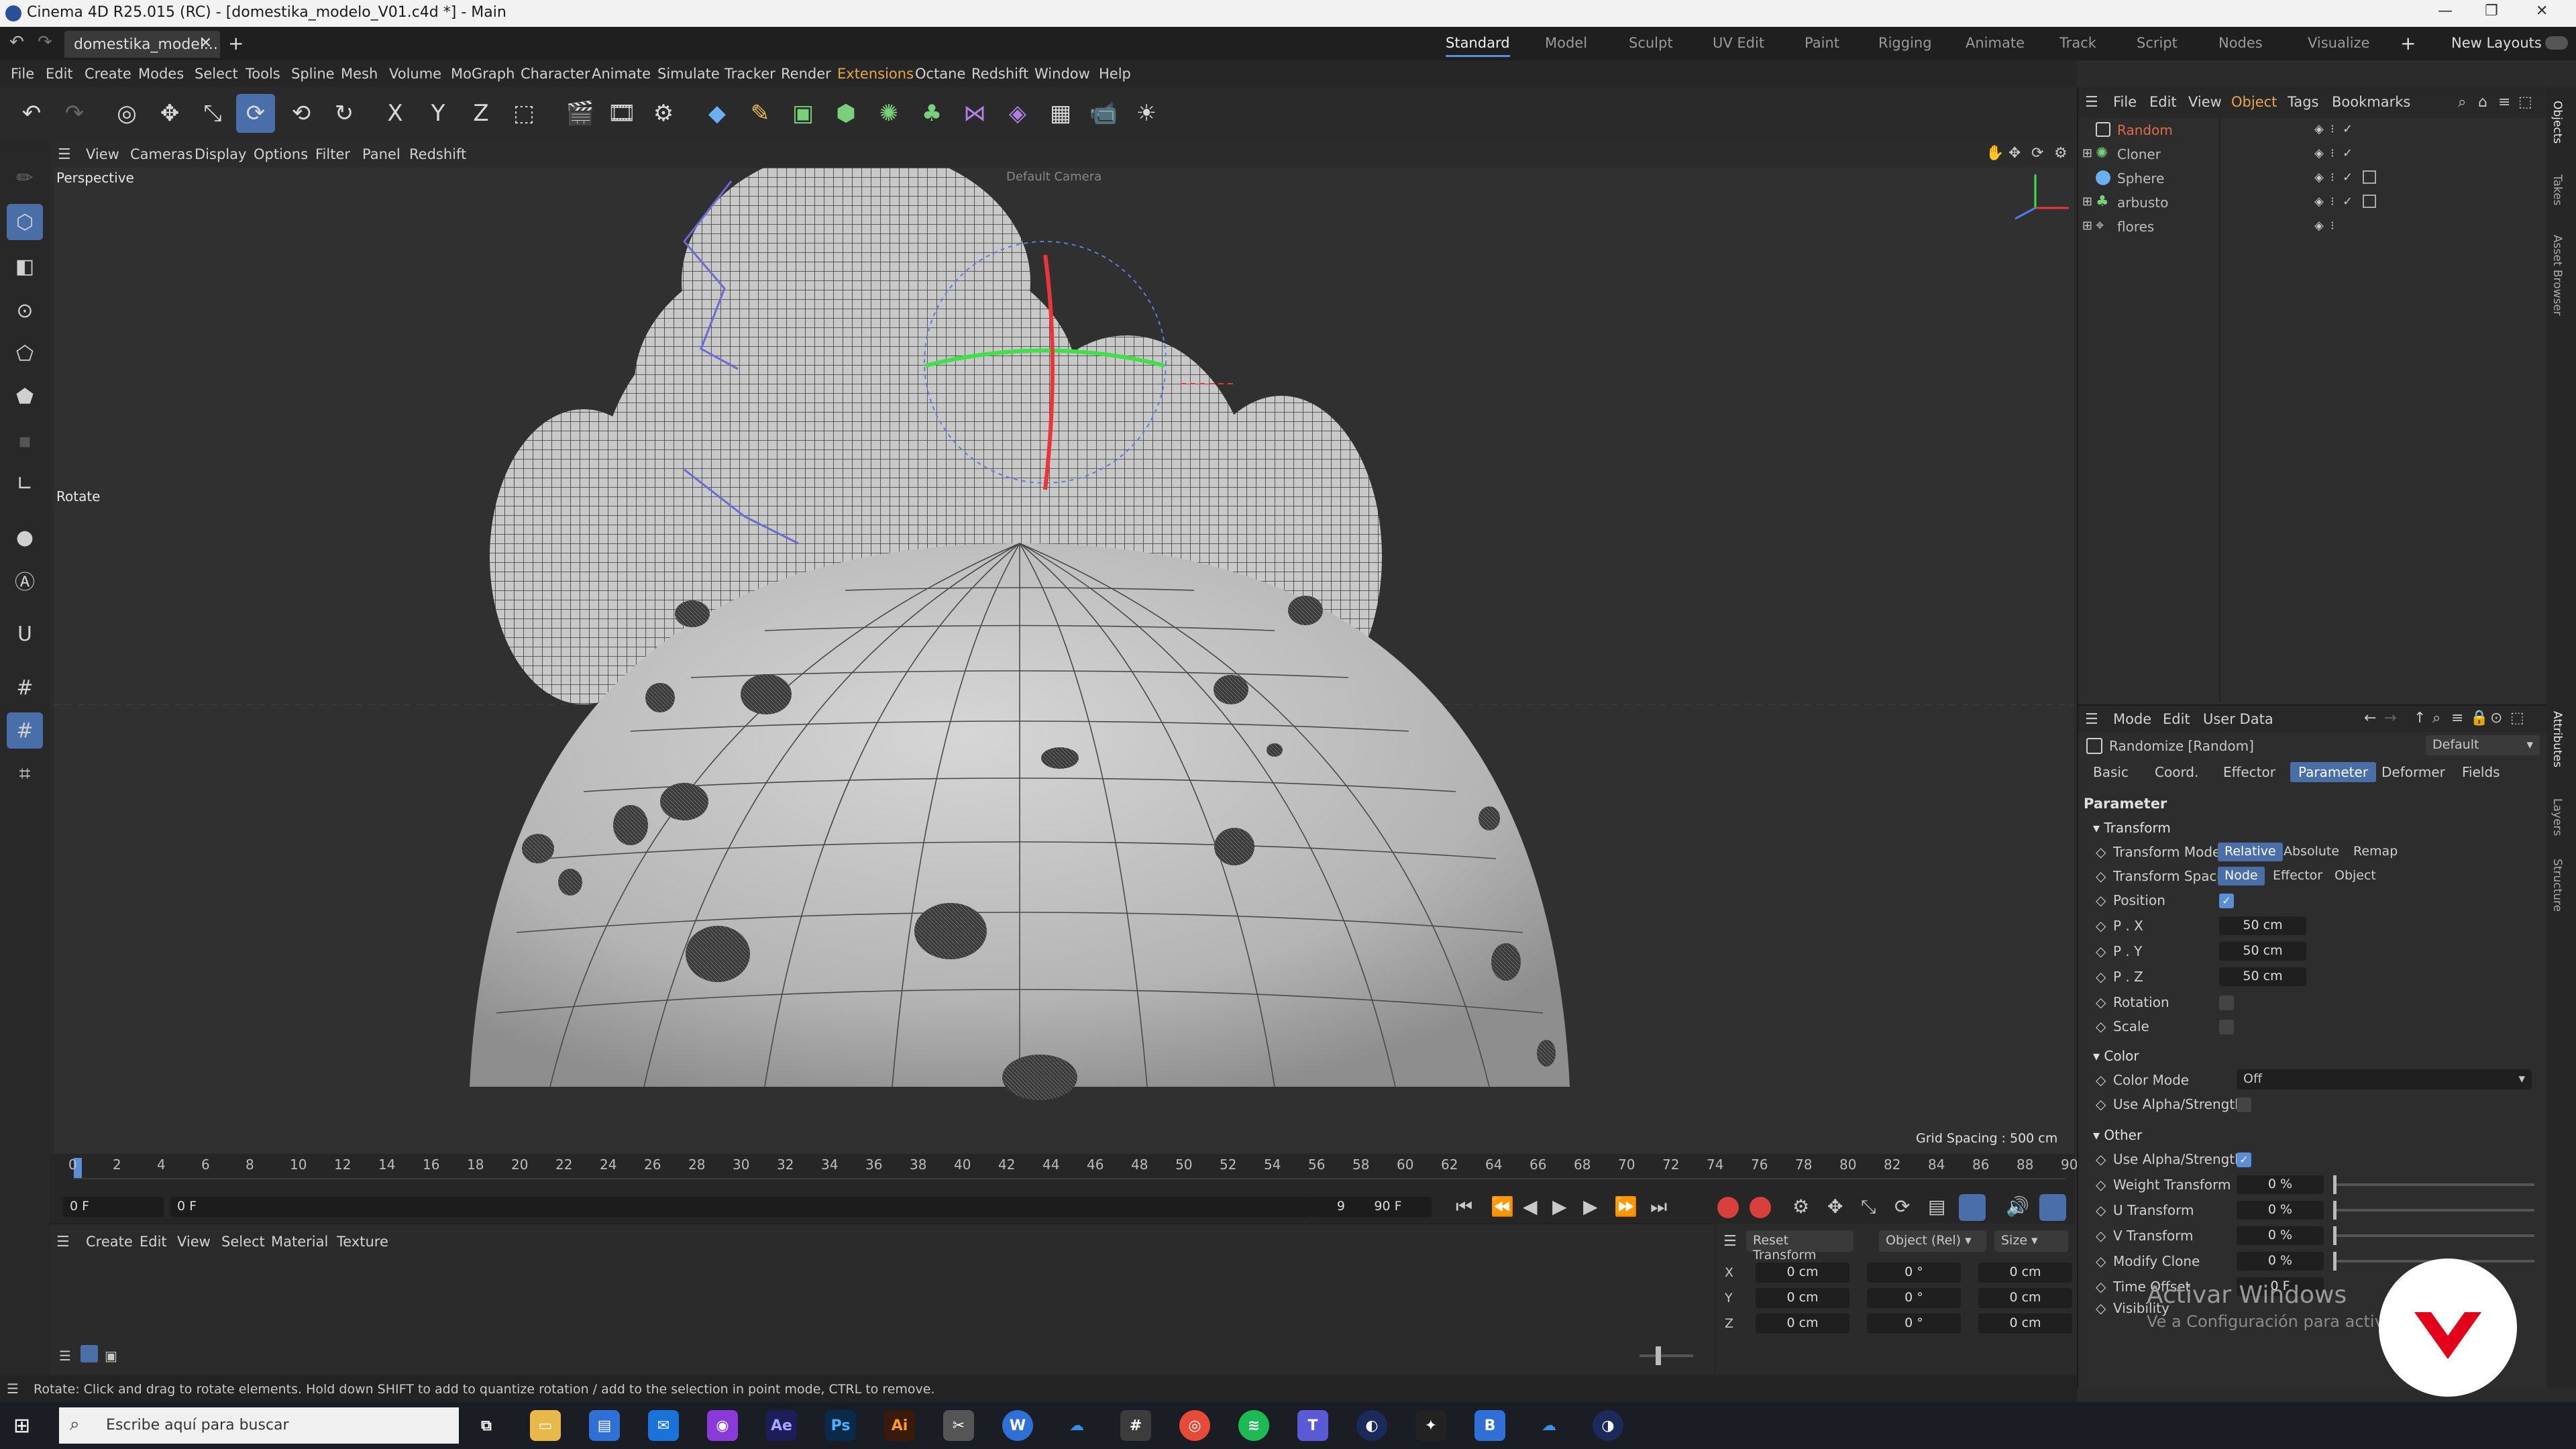  What do you see at coordinates (999, 74) in the screenshot?
I see `menu-redshift: Redshift` at bounding box center [999, 74].